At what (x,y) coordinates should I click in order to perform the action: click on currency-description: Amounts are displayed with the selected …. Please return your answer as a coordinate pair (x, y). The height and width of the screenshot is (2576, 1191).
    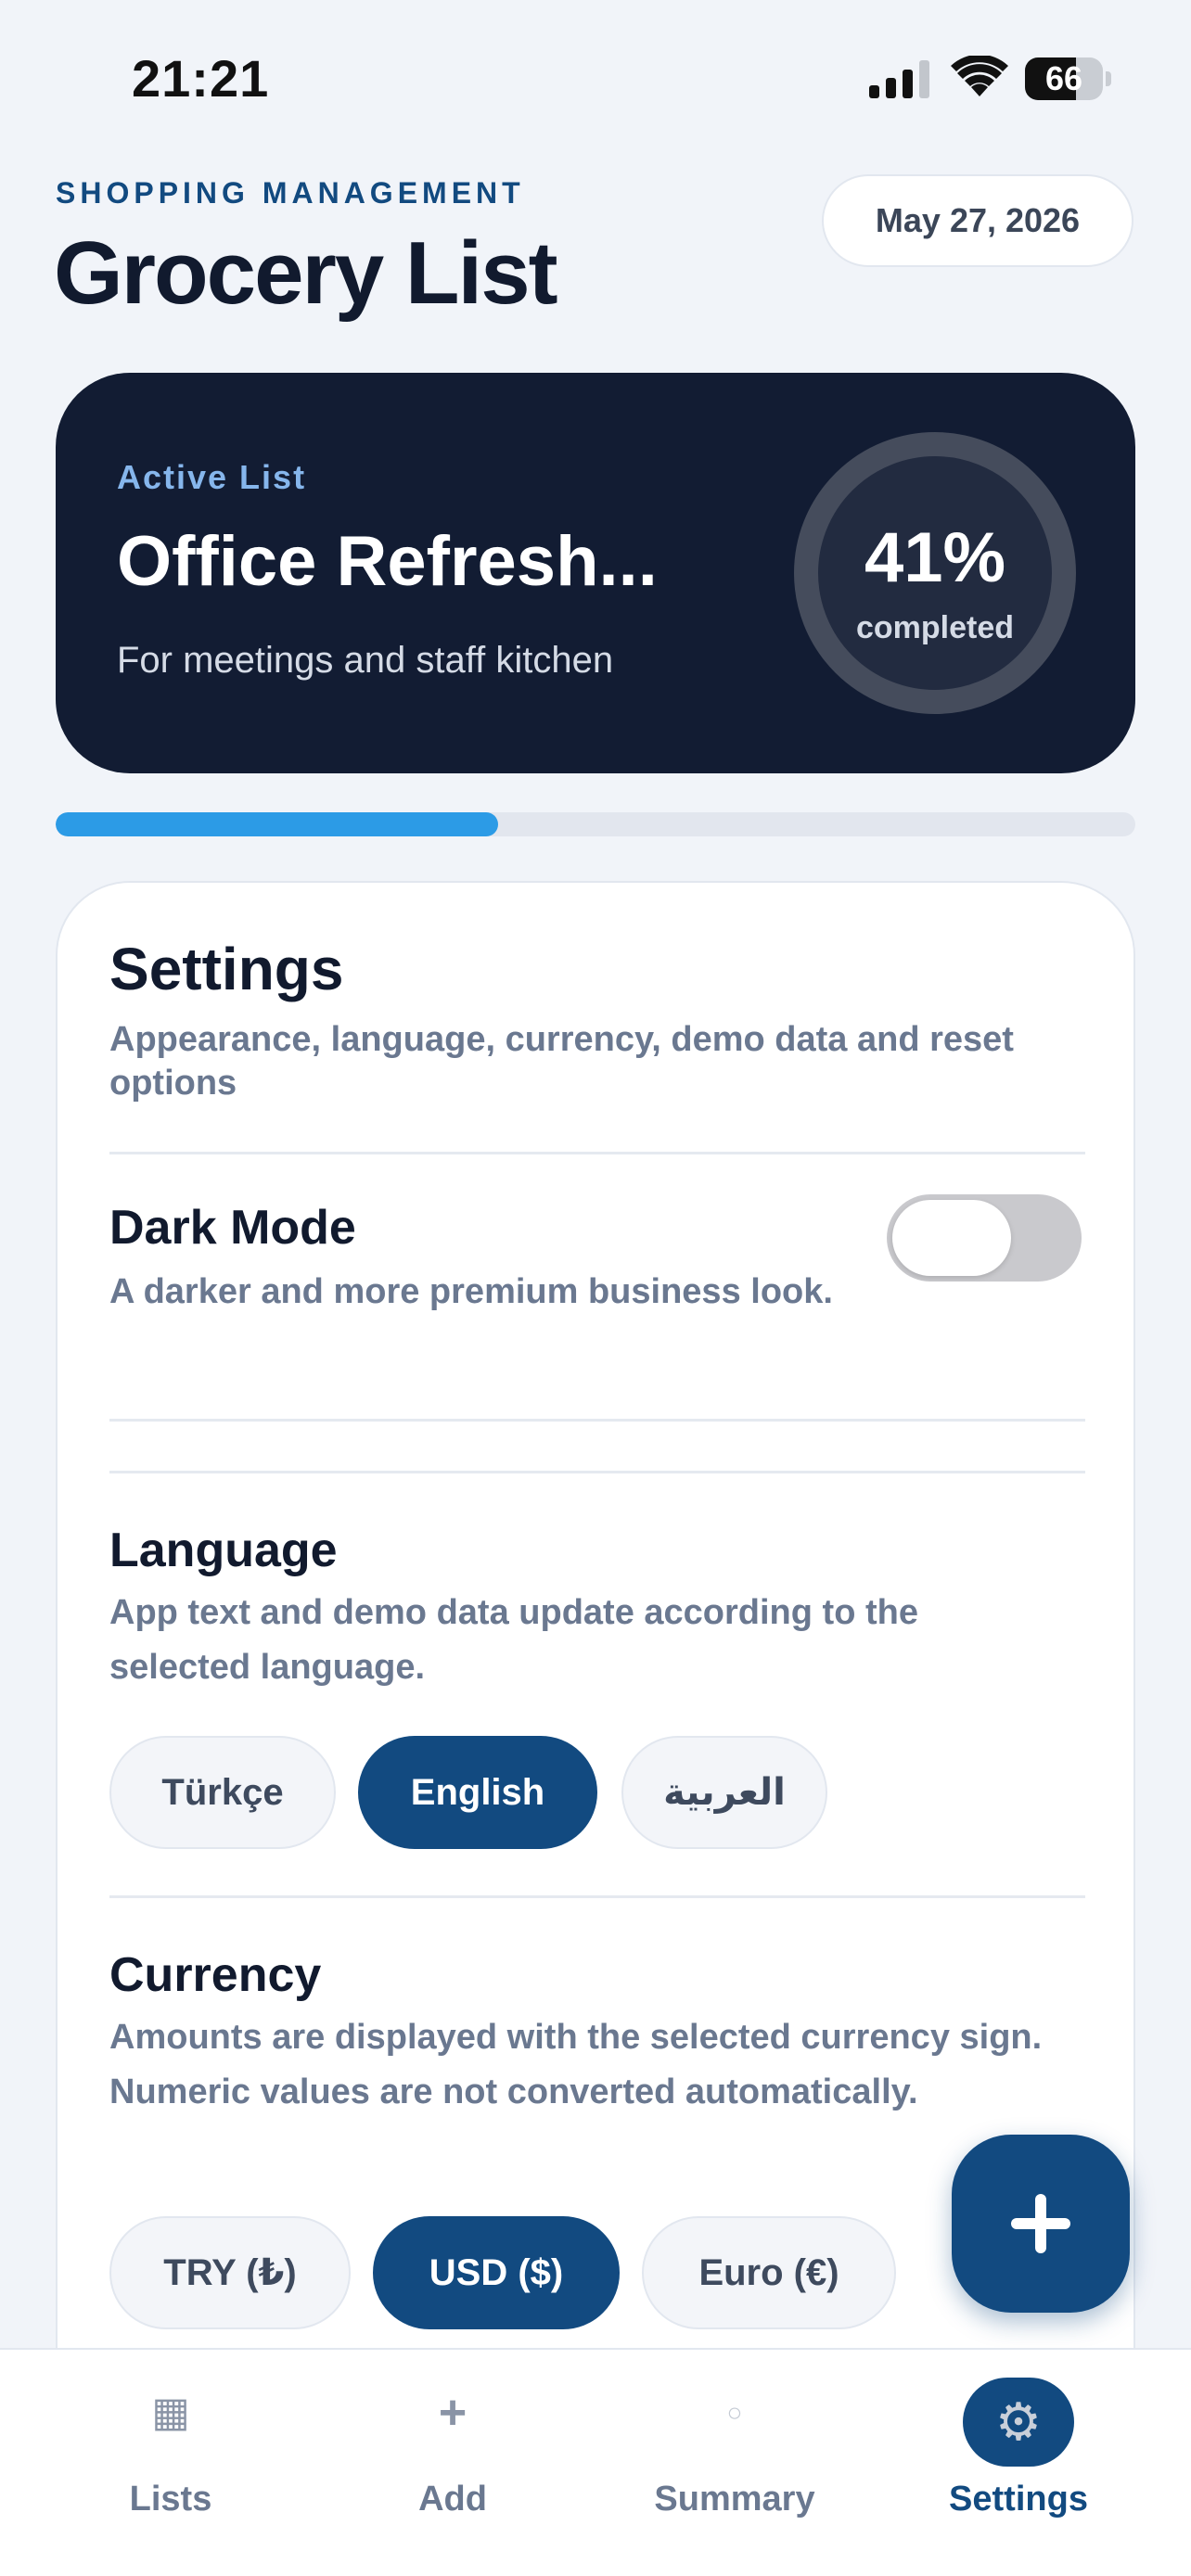
    Looking at the image, I should click on (576, 2064).